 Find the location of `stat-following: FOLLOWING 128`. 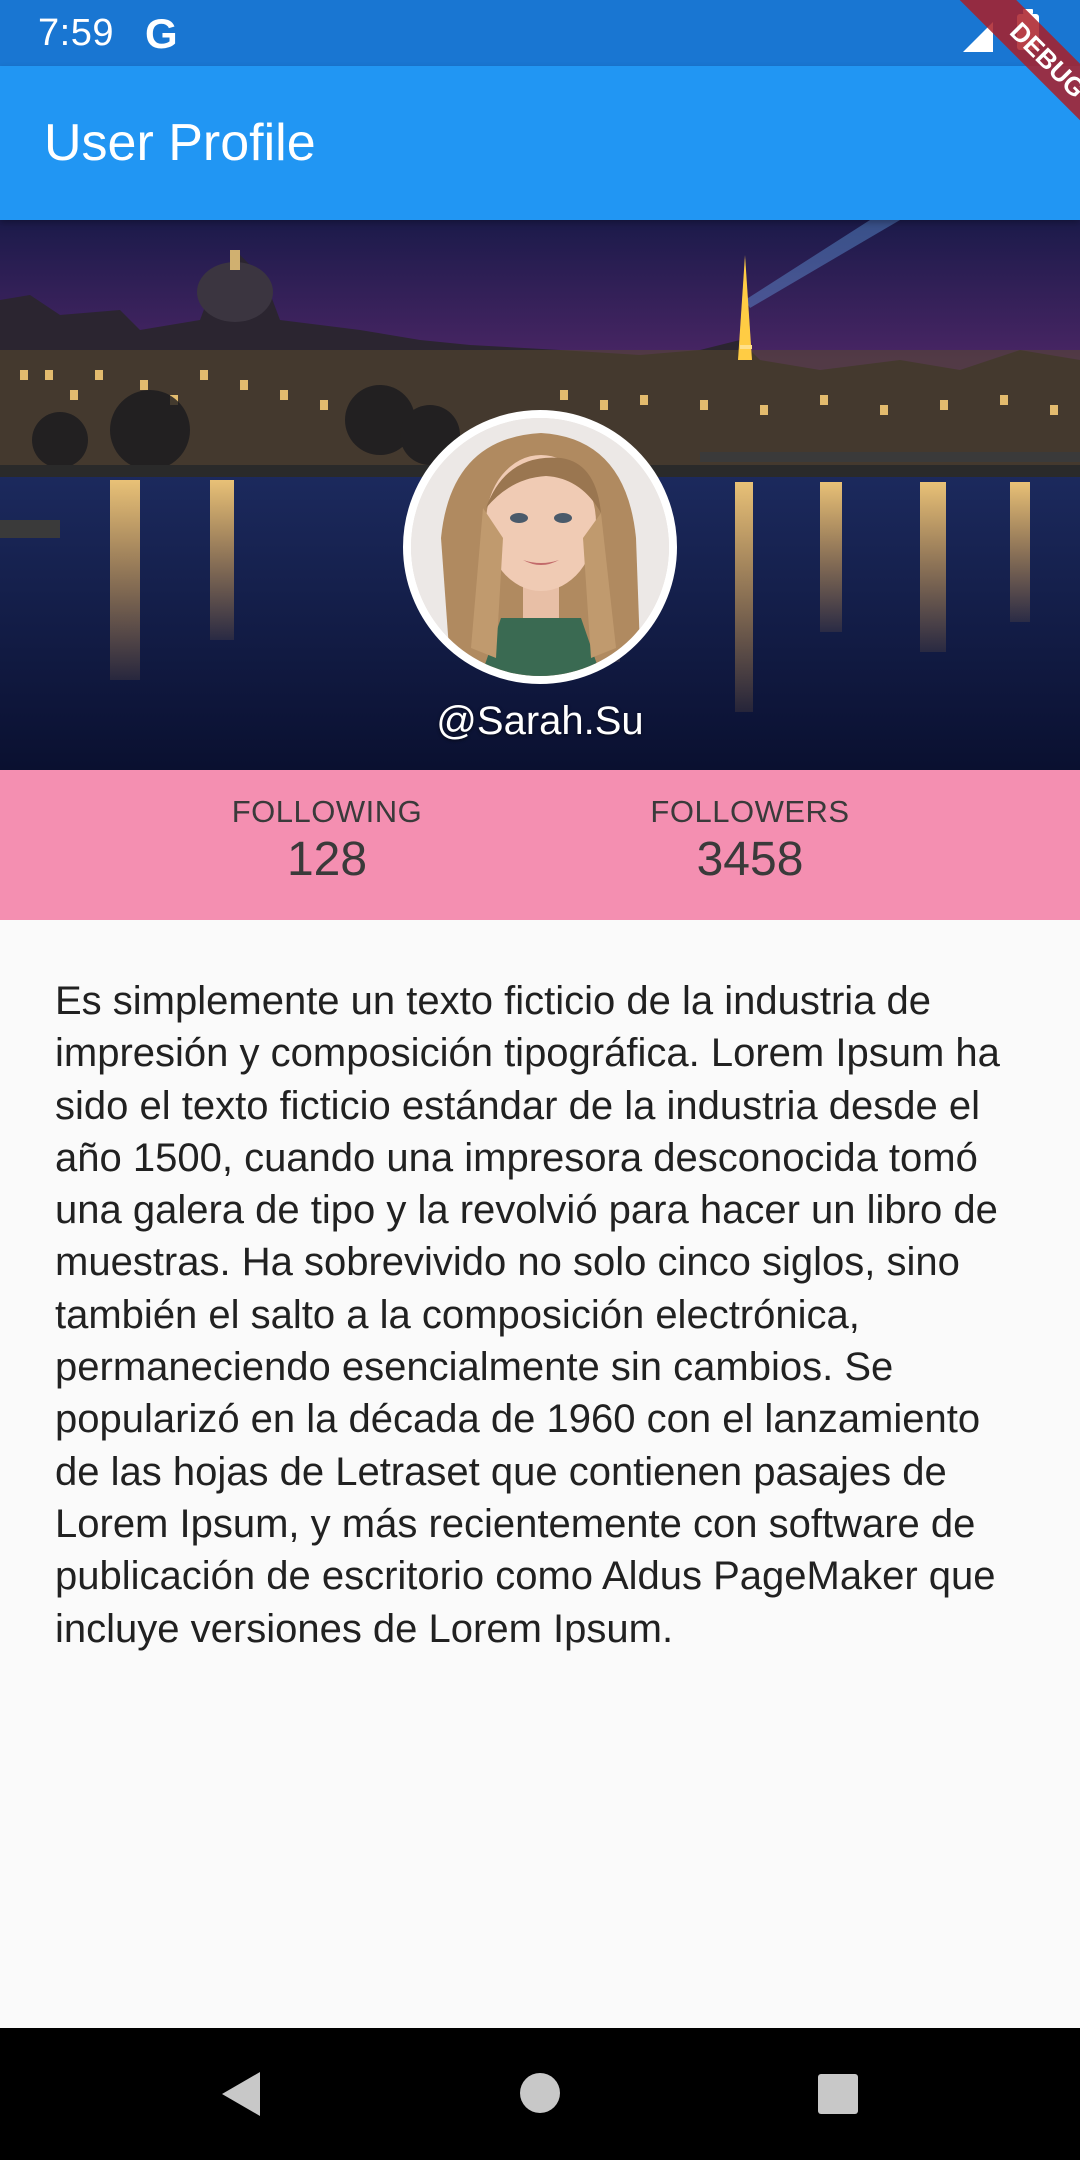

stat-following: FOLLOWING 128 is located at coordinates (327, 842).